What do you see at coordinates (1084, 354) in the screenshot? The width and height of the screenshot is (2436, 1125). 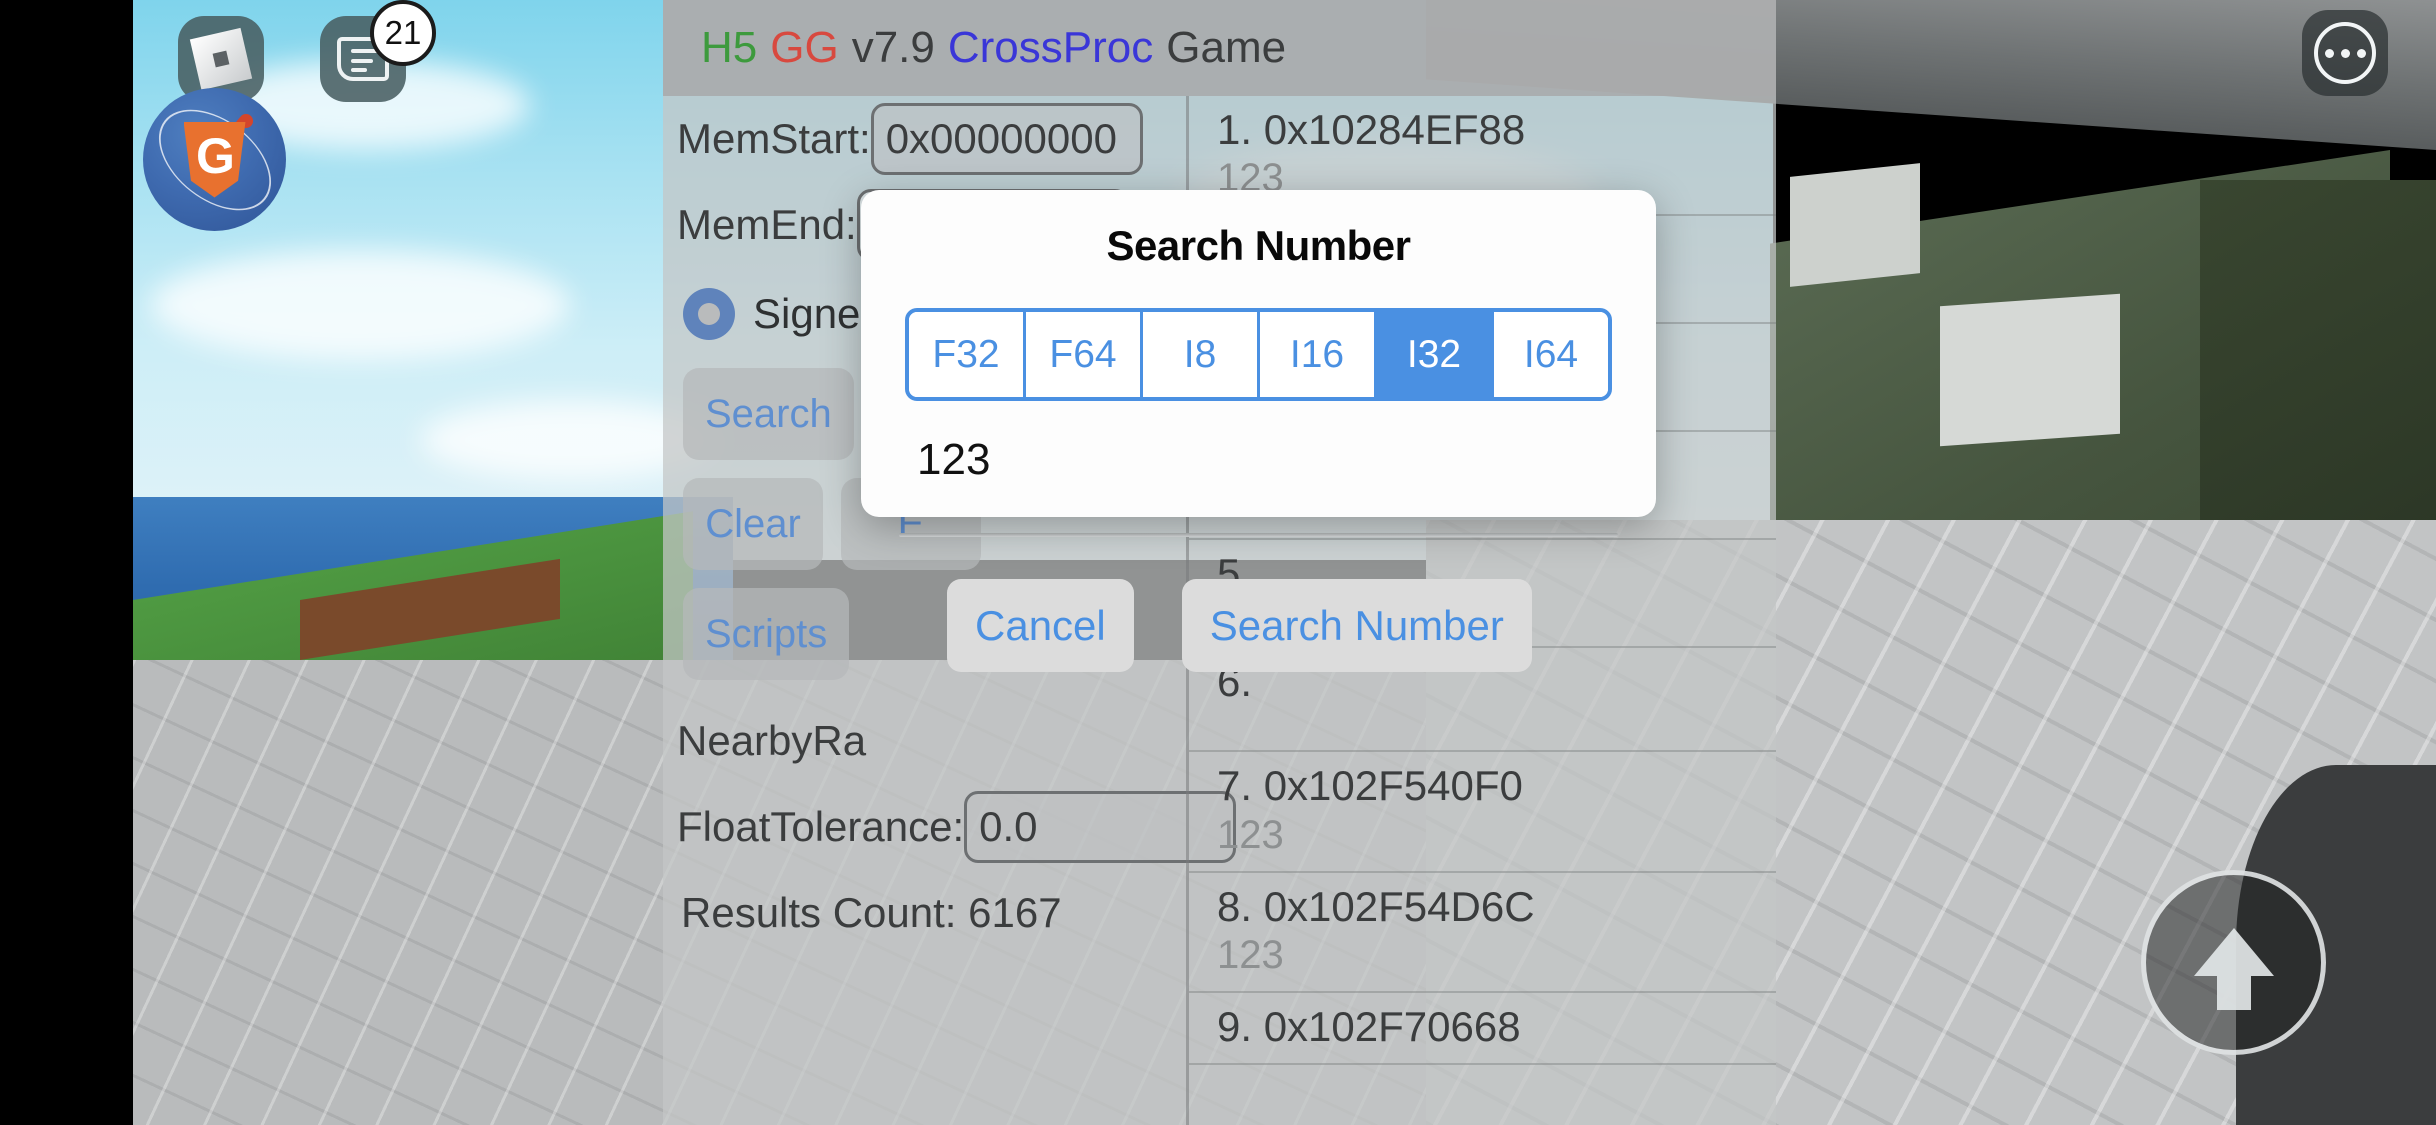 I see `type-option-f64: F64` at bounding box center [1084, 354].